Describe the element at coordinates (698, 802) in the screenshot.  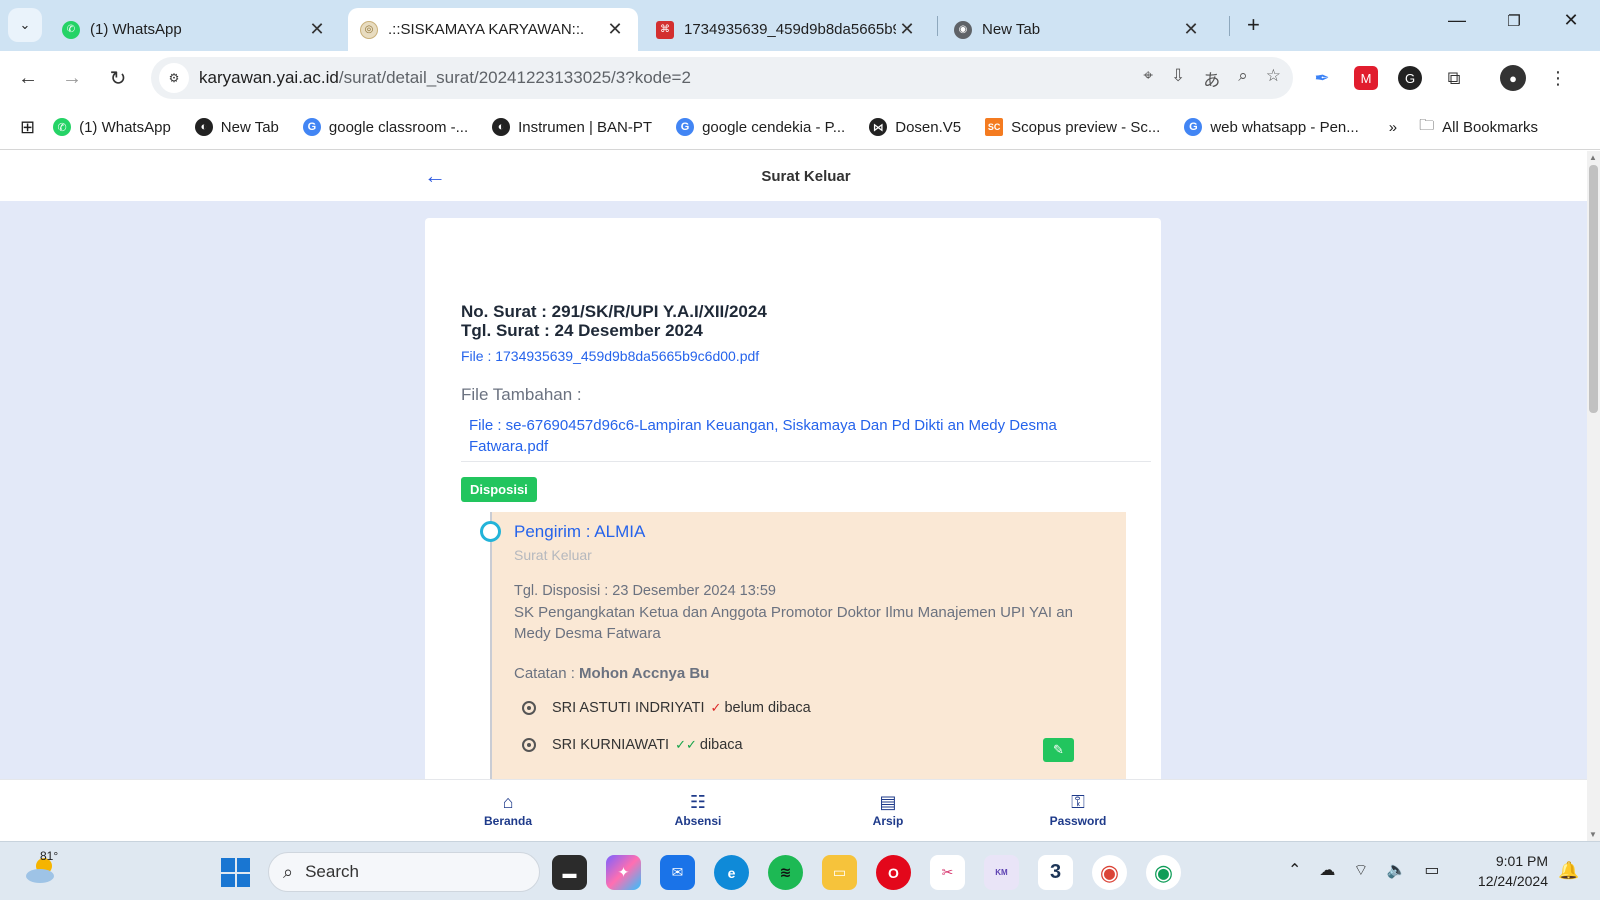
I see `list-icon: ☷` at that location.